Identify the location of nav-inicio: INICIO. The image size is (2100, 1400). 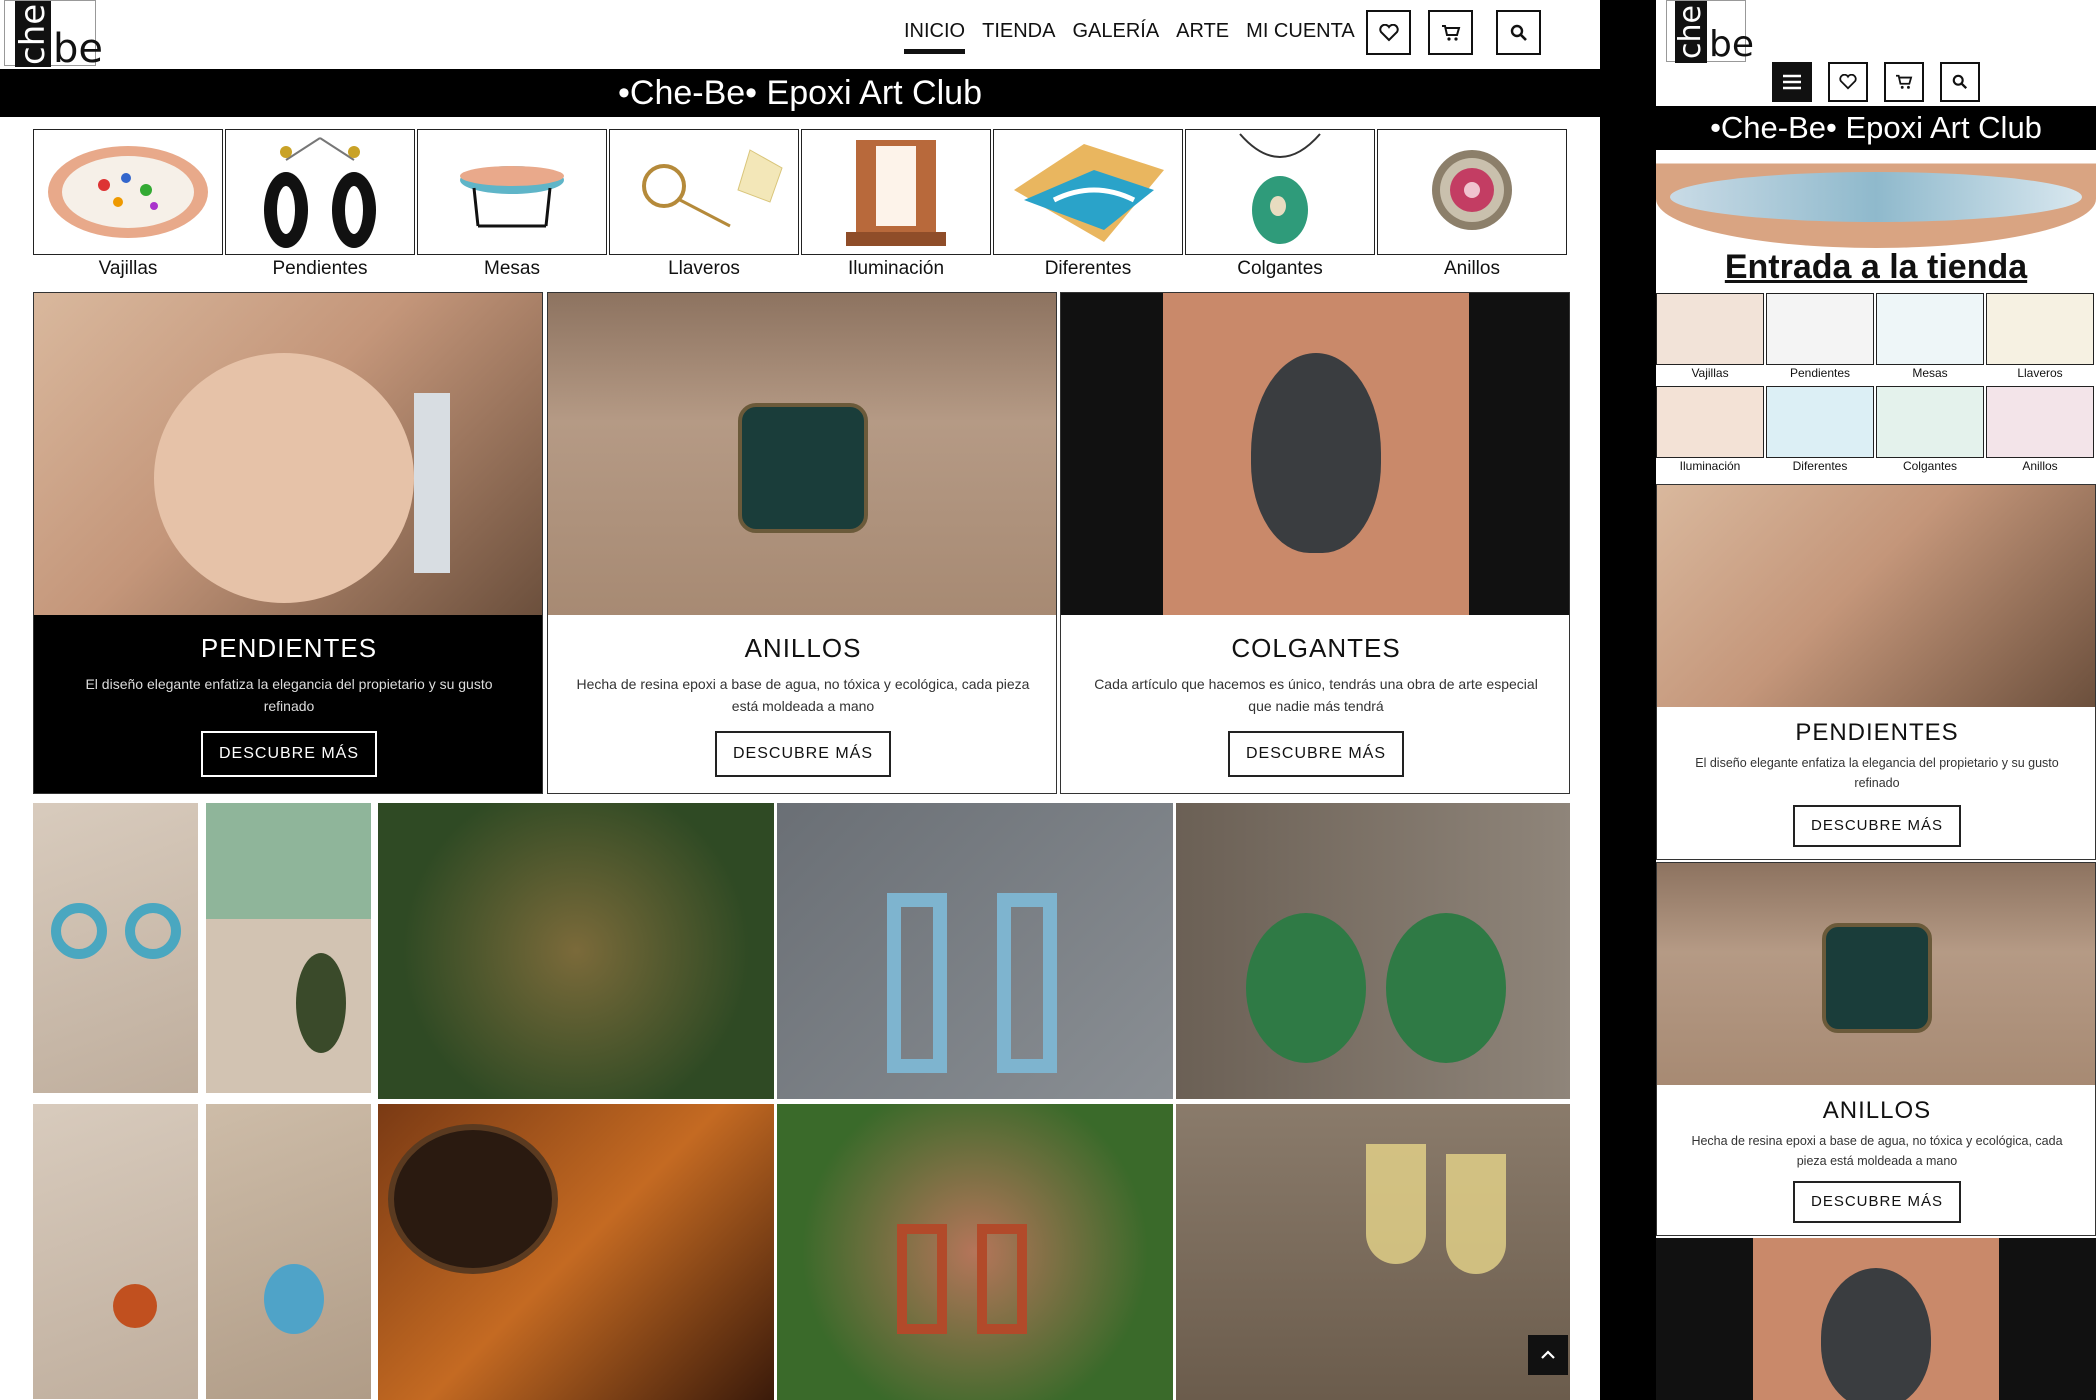
(935, 37).